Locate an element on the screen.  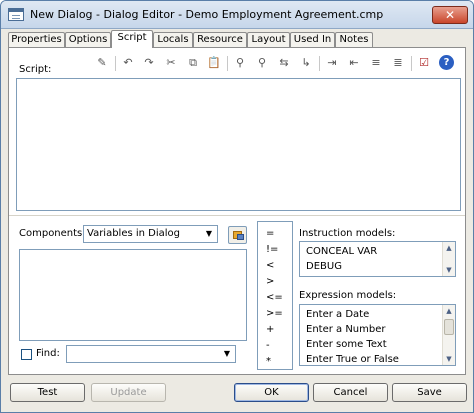
replace-icon: ⇆ is located at coordinates (284, 63).